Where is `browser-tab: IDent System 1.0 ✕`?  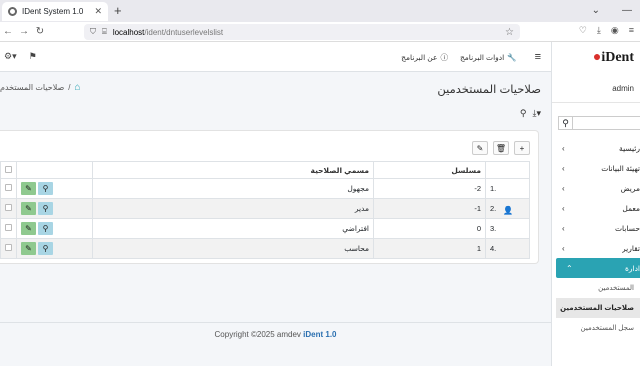
browser-tab: IDent System 1.0 ✕ is located at coordinates (55, 11).